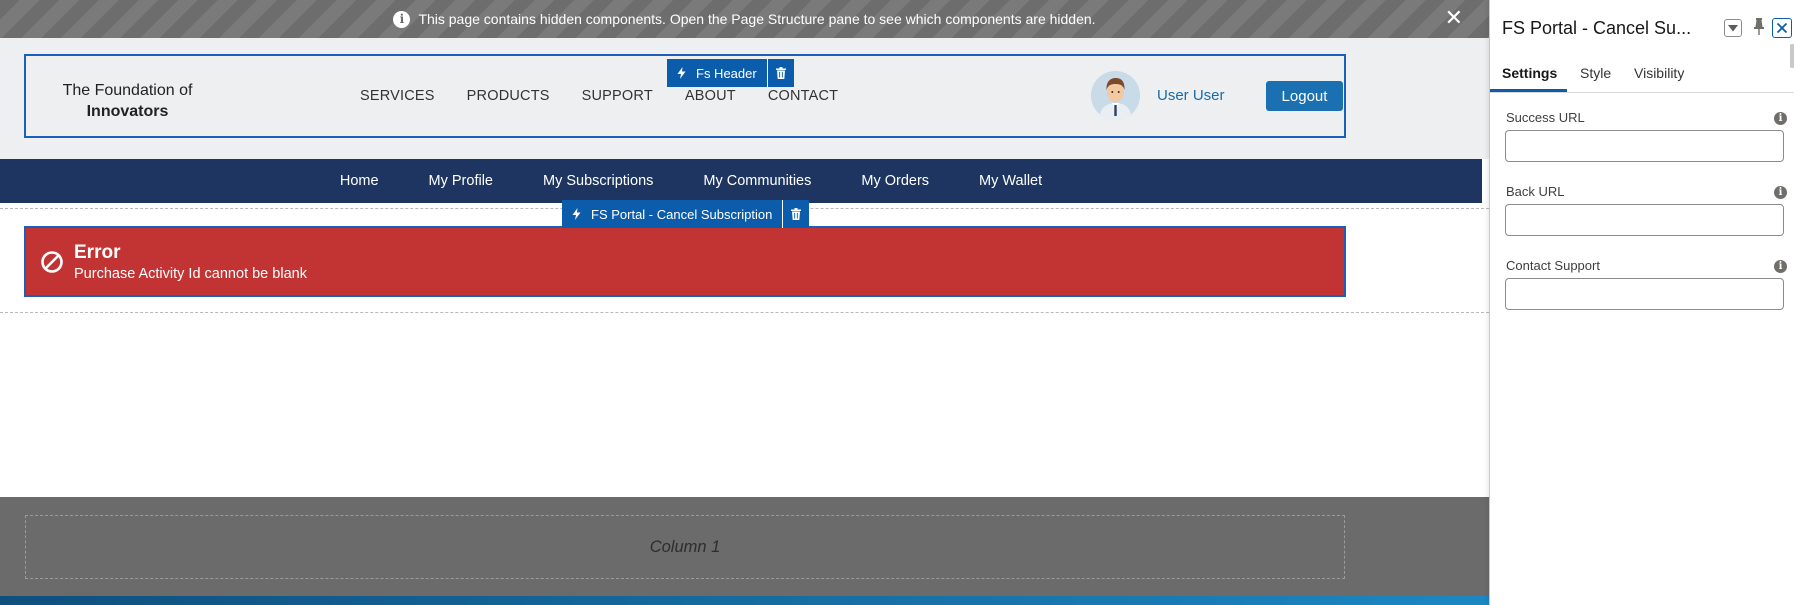 The height and width of the screenshot is (605, 1794). I want to click on footer-bar, so click(744, 600).